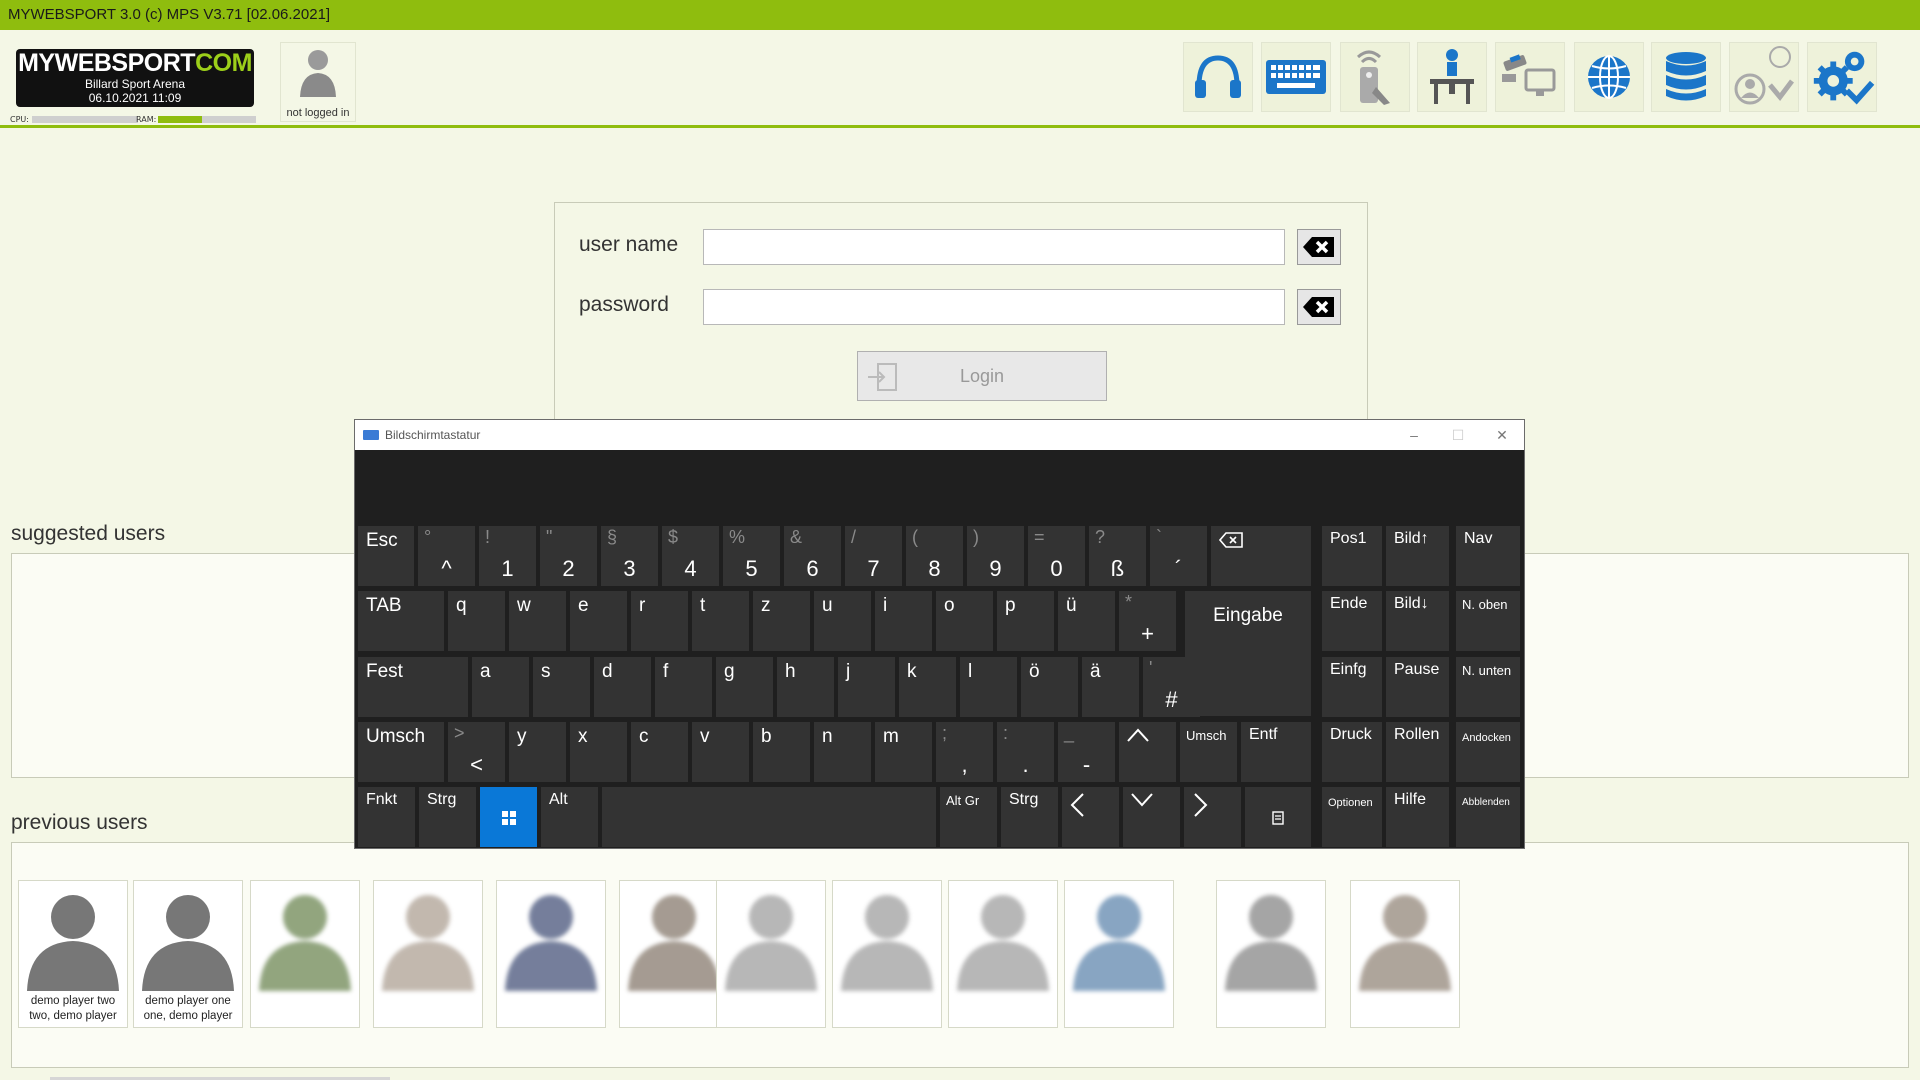 The height and width of the screenshot is (1080, 1920). I want to click on key-rollen: Rollen, so click(1417, 752).